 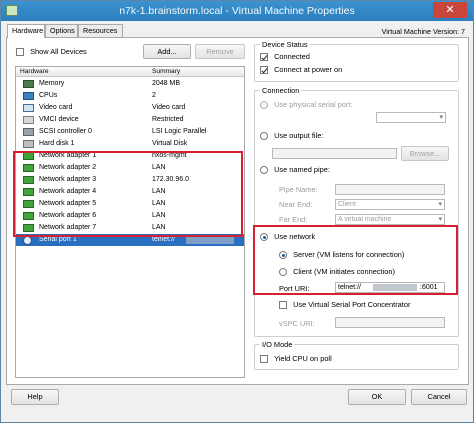 What do you see at coordinates (283, 305) in the screenshot?
I see `use-vspc-checkbox` at bounding box center [283, 305].